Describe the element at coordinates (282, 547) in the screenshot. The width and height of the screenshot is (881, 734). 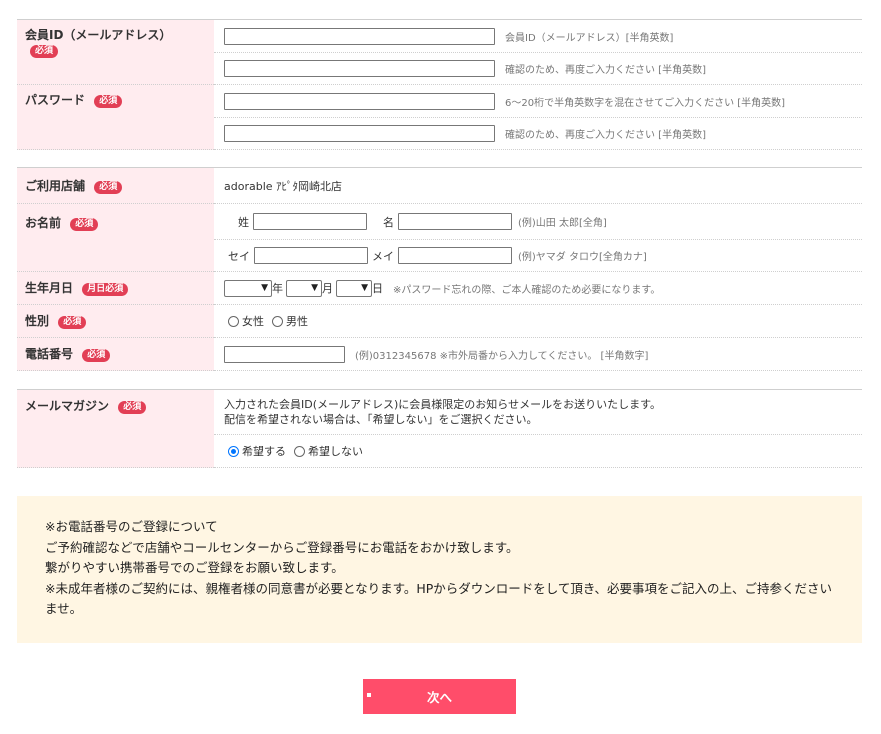
I see `notice-line-2: ご予約確認などで店舗やコールセンターからご登録番号にお電話をおかけ致します。` at that location.